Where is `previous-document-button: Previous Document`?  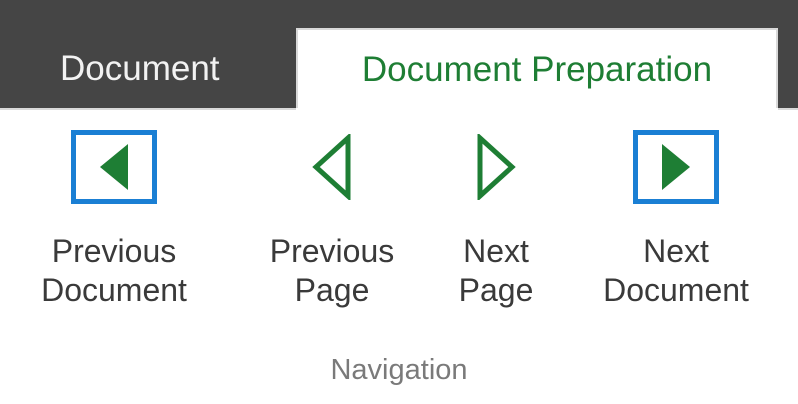
previous-document-button: Previous Document is located at coordinates (114, 220).